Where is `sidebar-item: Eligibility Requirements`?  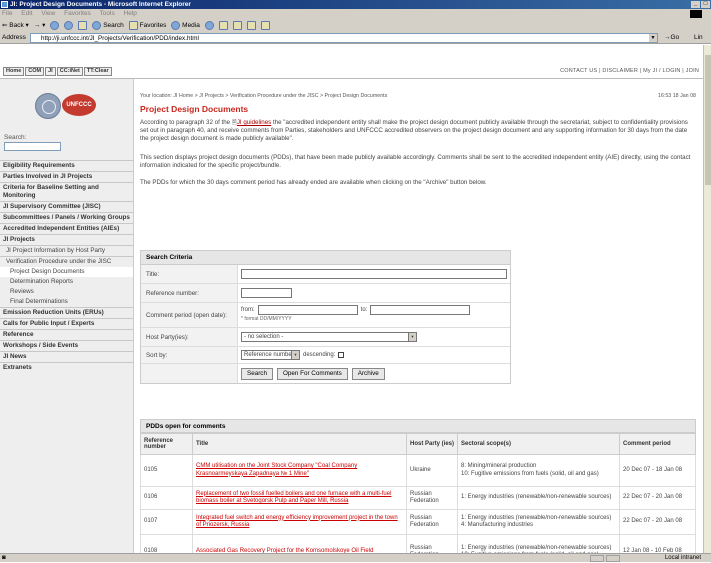
sidebar-item: Eligibility Requirements is located at coordinates (66, 165).